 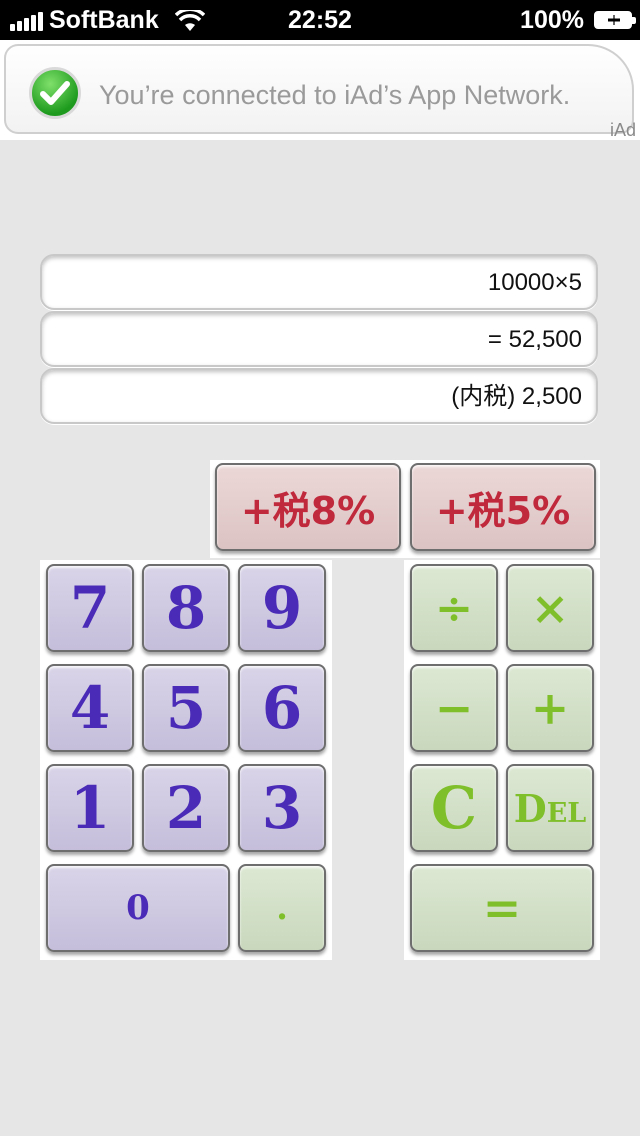 What do you see at coordinates (308, 507) in the screenshot?
I see `add-tax-8-button: +税8%` at bounding box center [308, 507].